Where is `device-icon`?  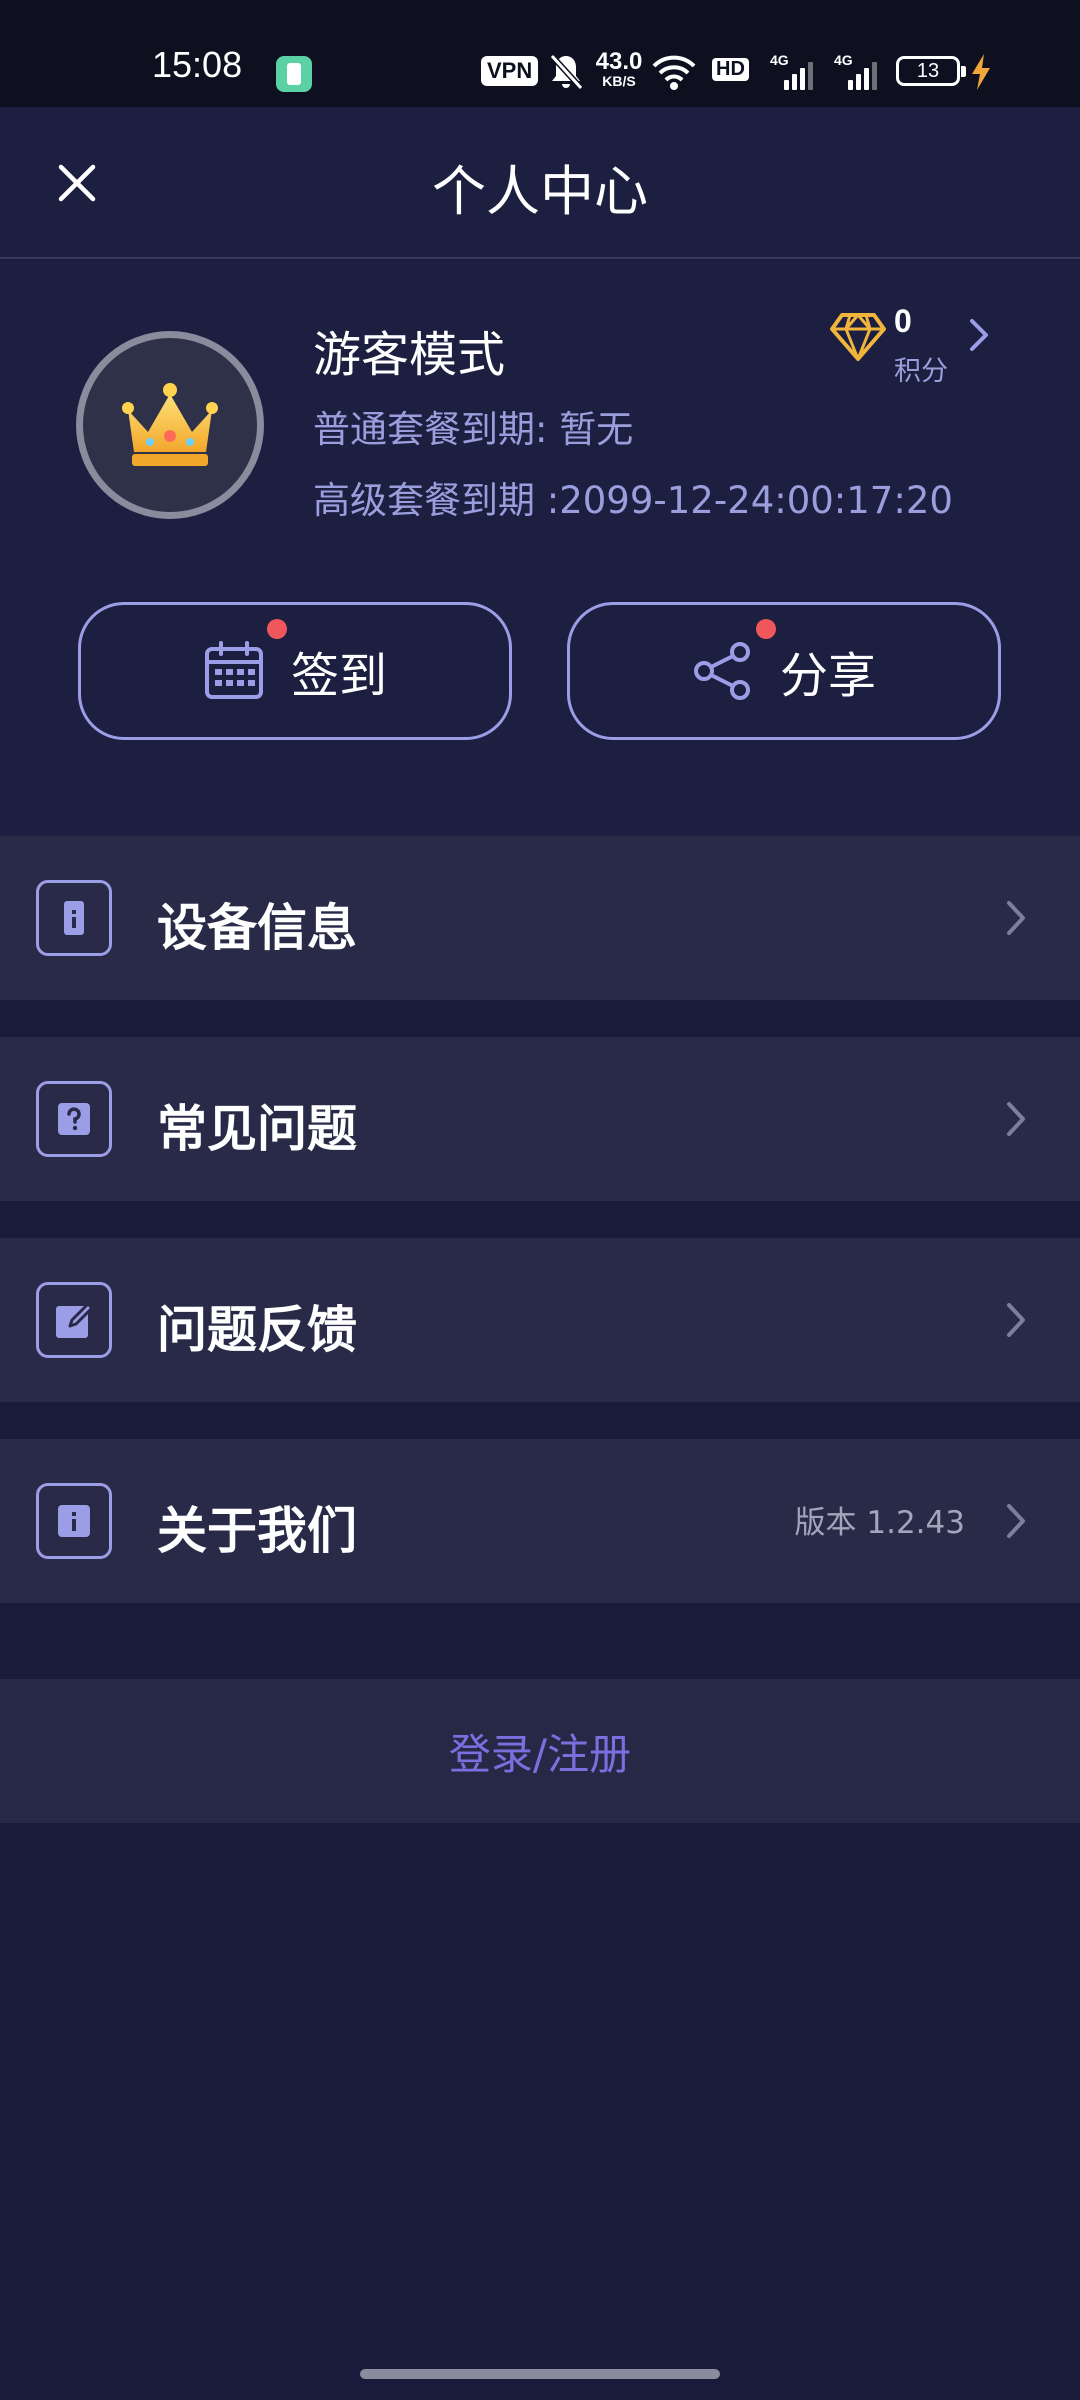 device-icon is located at coordinates (74, 918).